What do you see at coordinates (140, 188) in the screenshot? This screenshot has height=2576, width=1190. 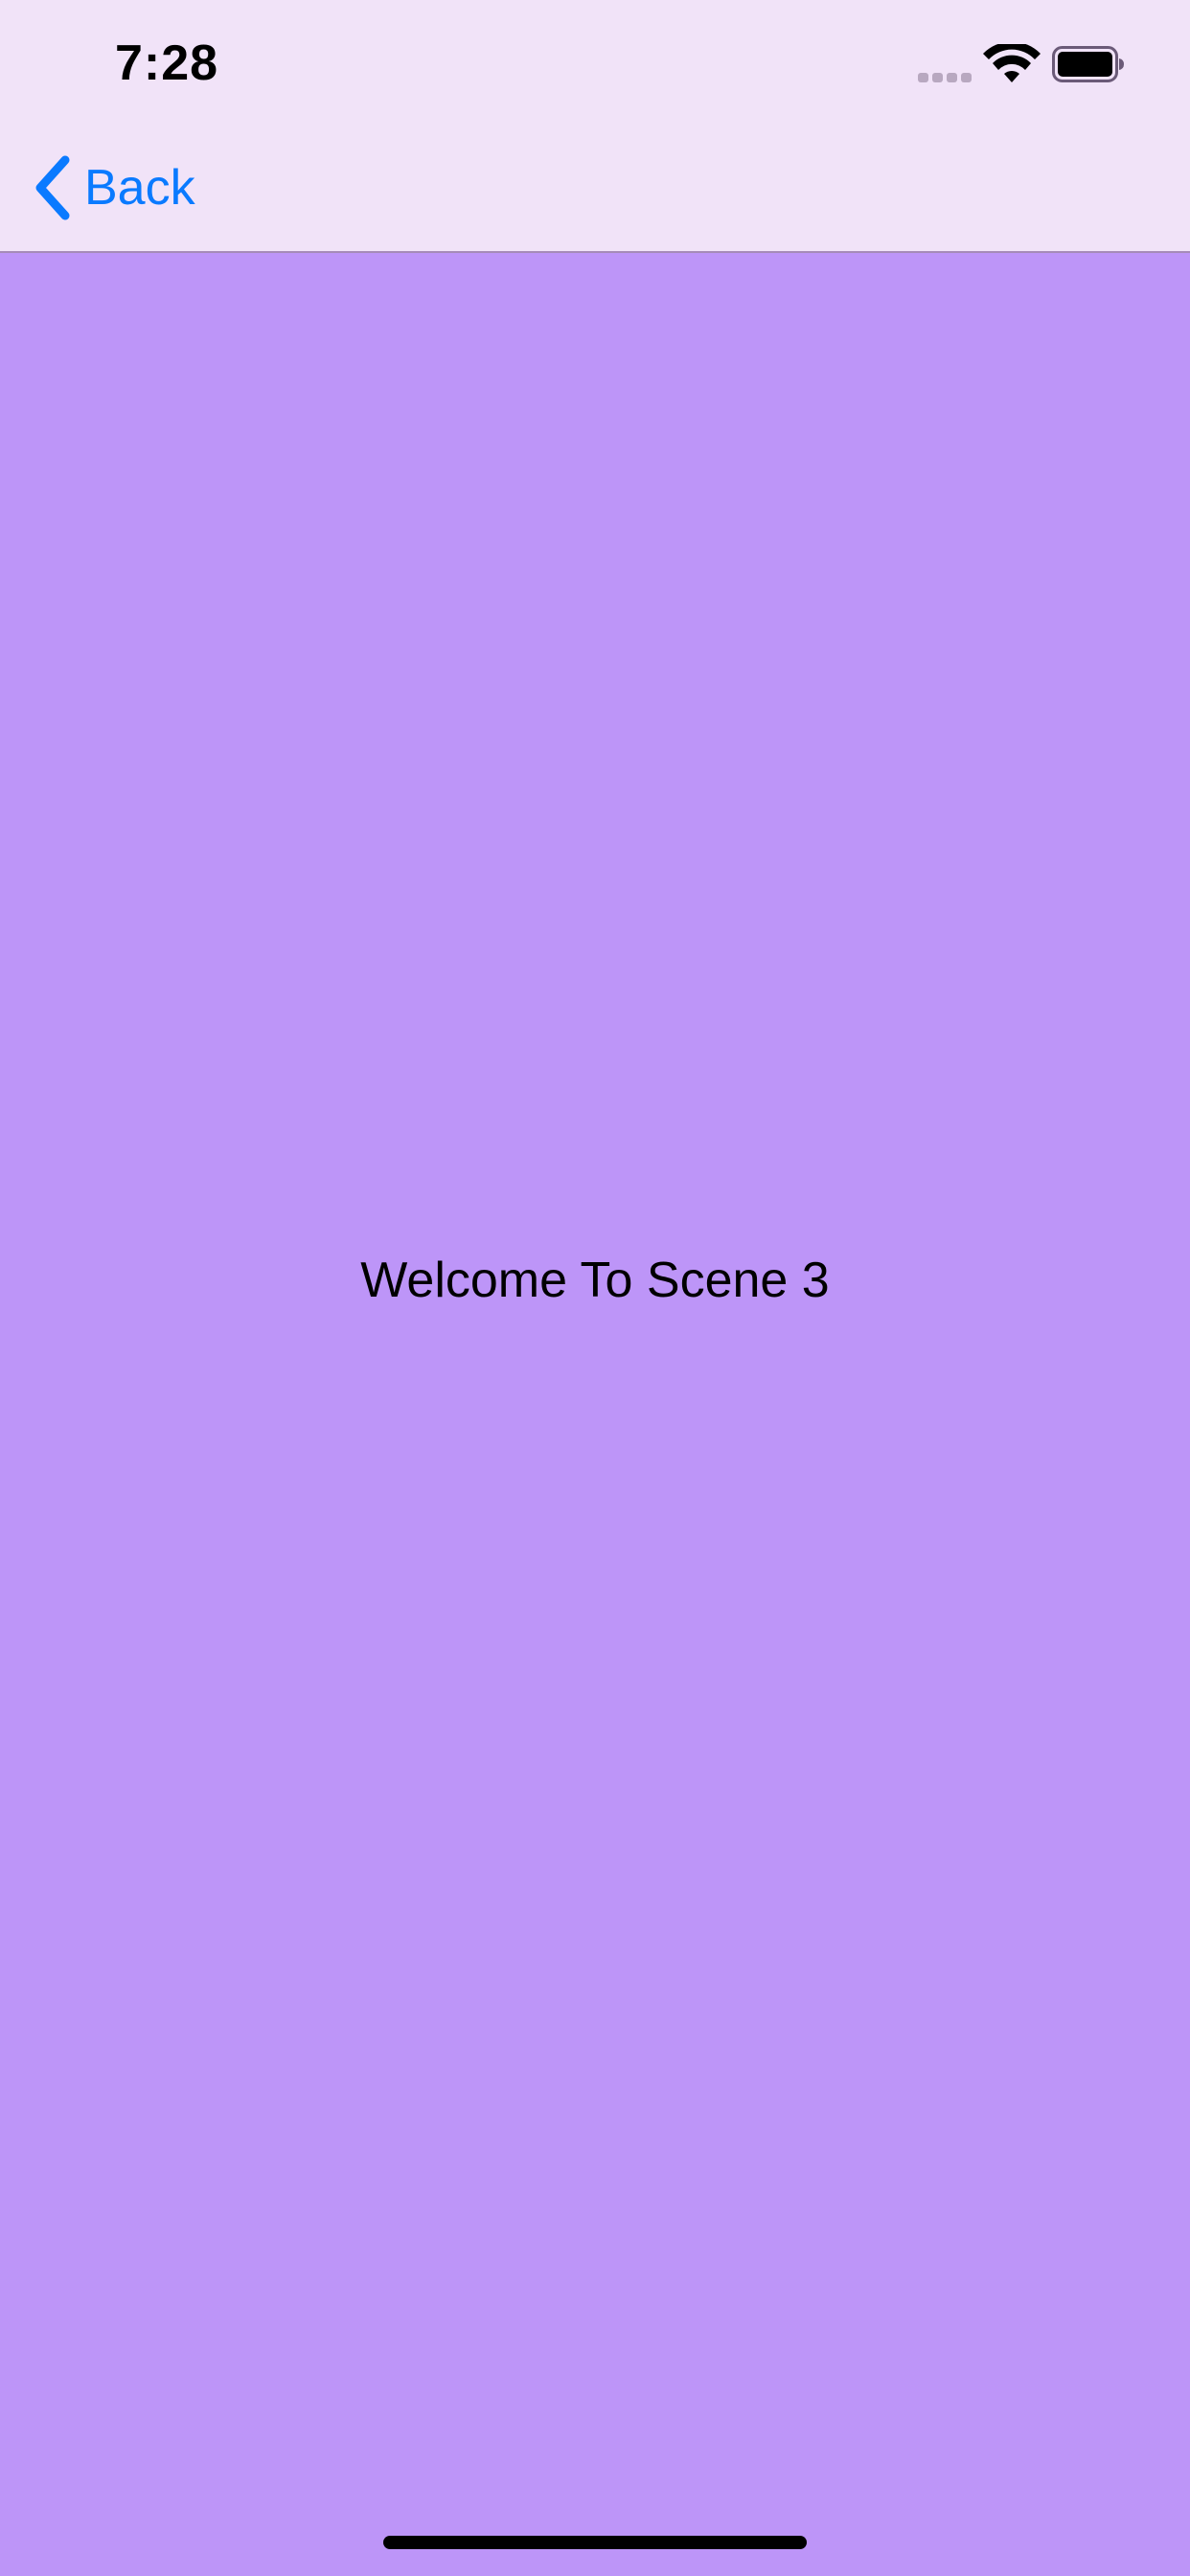 I see `back-label: Back` at bounding box center [140, 188].